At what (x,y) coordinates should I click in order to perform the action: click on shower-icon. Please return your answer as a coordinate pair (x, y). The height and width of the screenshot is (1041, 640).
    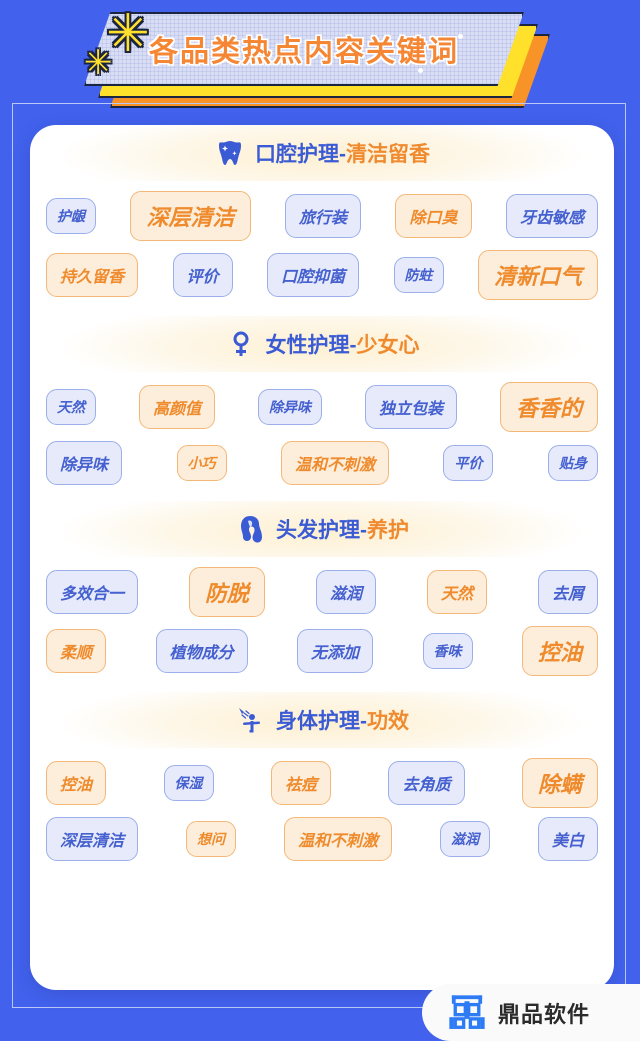
    Looking at the image, I should click on (251, 720).